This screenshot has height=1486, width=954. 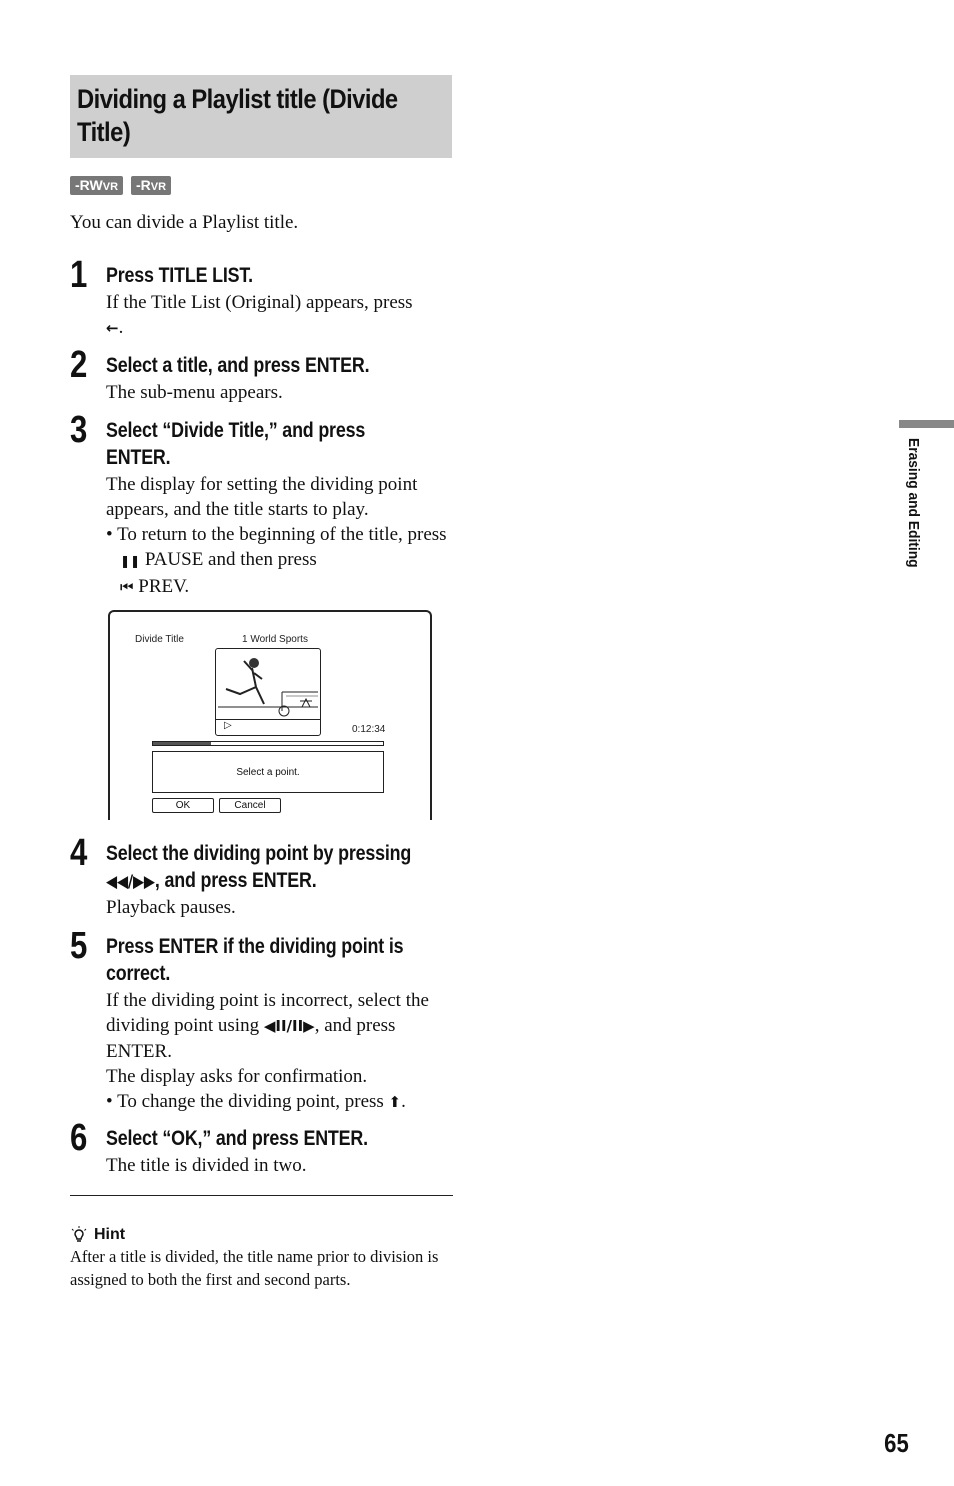 What do you see at coordinates (112, 328) in the screenshot?
I see `return-arrow-icon: ←` at bounding box center [112, 328].